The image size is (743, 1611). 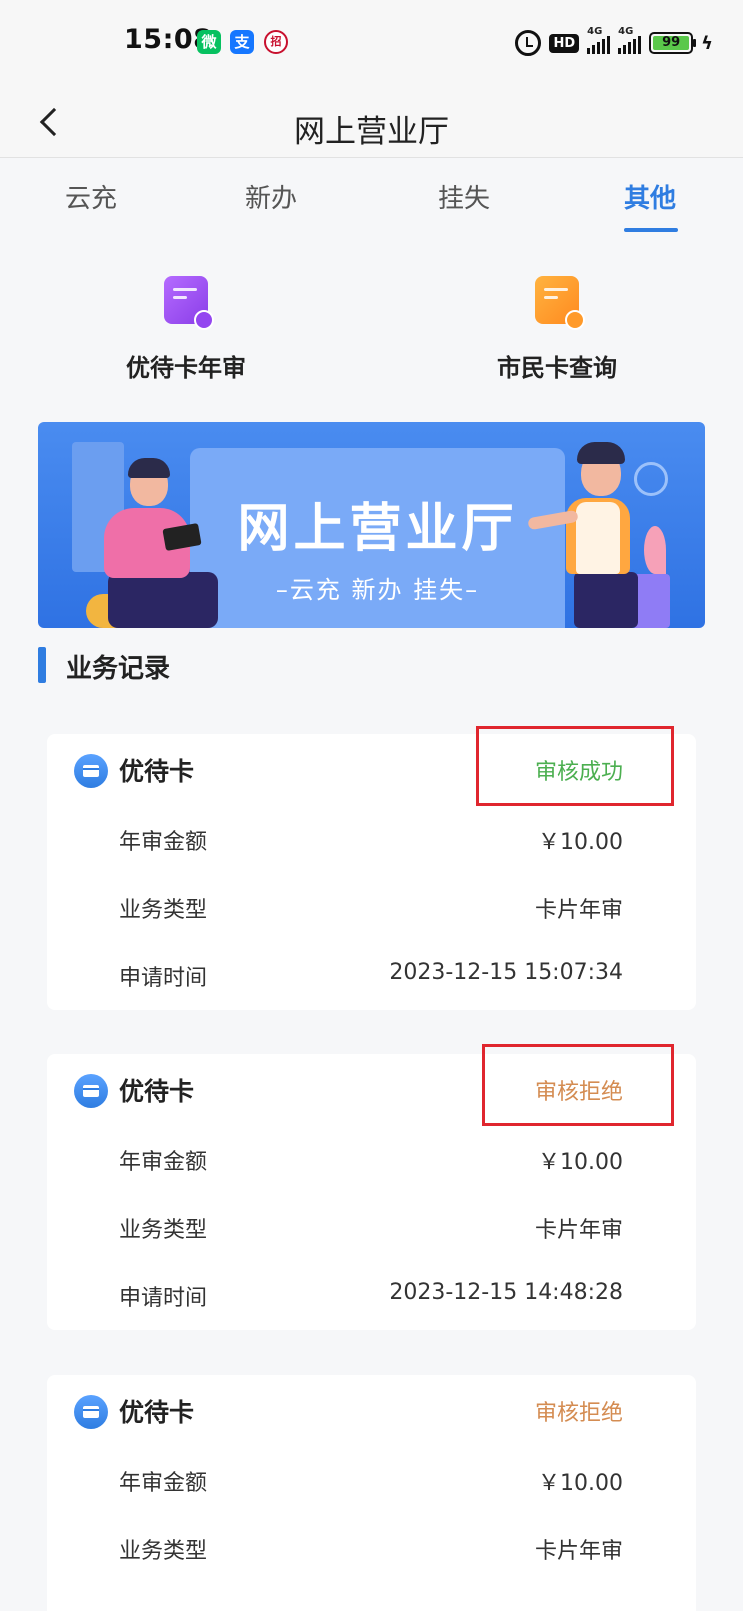 What do you see at coordinates (371, 198) in the screenshot?
I see `tab-bar: 云充 新办 挂失 其他` at bounding box center [371, 198].